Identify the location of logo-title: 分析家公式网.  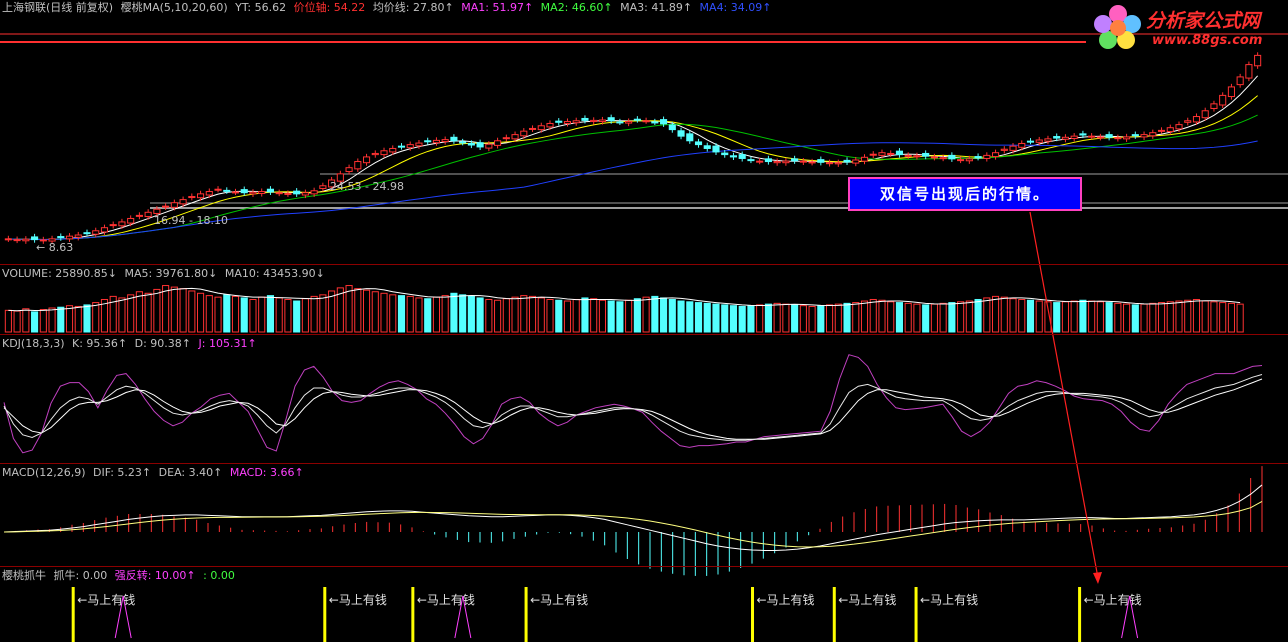
(1203, 21).